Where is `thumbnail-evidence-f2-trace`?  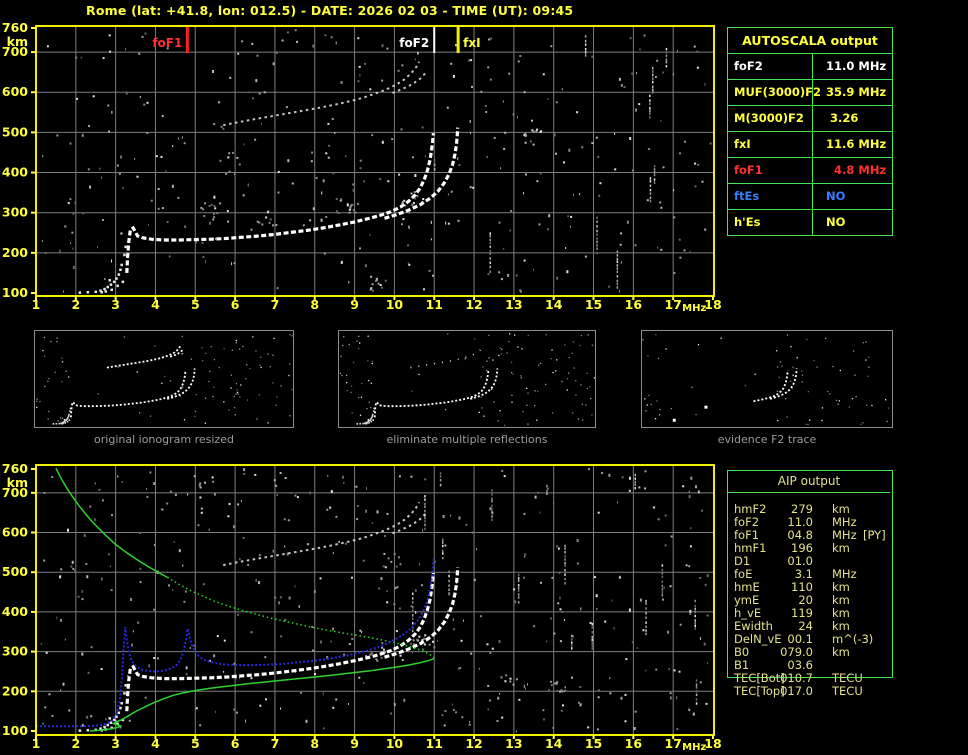
thumbnail-evidence-f2-trace is located at coordinates (767, 379).